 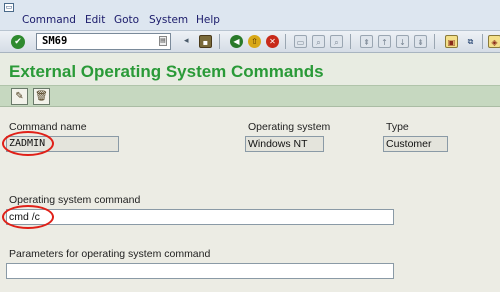 I want to click on last-page-icon: ⇟, so click(x=420, y=41).